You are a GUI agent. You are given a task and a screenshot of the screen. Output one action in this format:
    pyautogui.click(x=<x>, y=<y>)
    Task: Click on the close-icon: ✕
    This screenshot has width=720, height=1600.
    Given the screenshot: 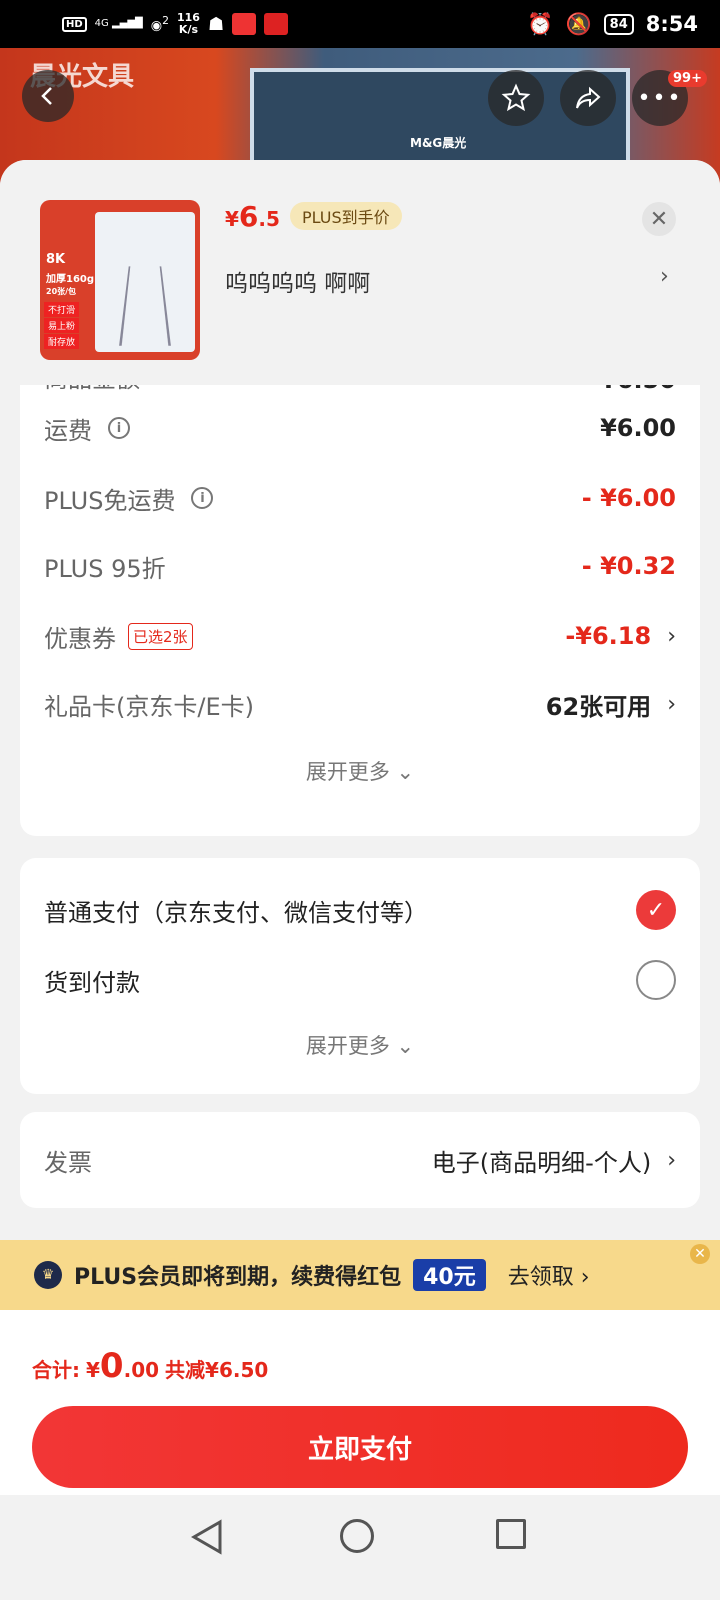 What is the action you would take?
    pyautogui.click(x=659, y=219)
    